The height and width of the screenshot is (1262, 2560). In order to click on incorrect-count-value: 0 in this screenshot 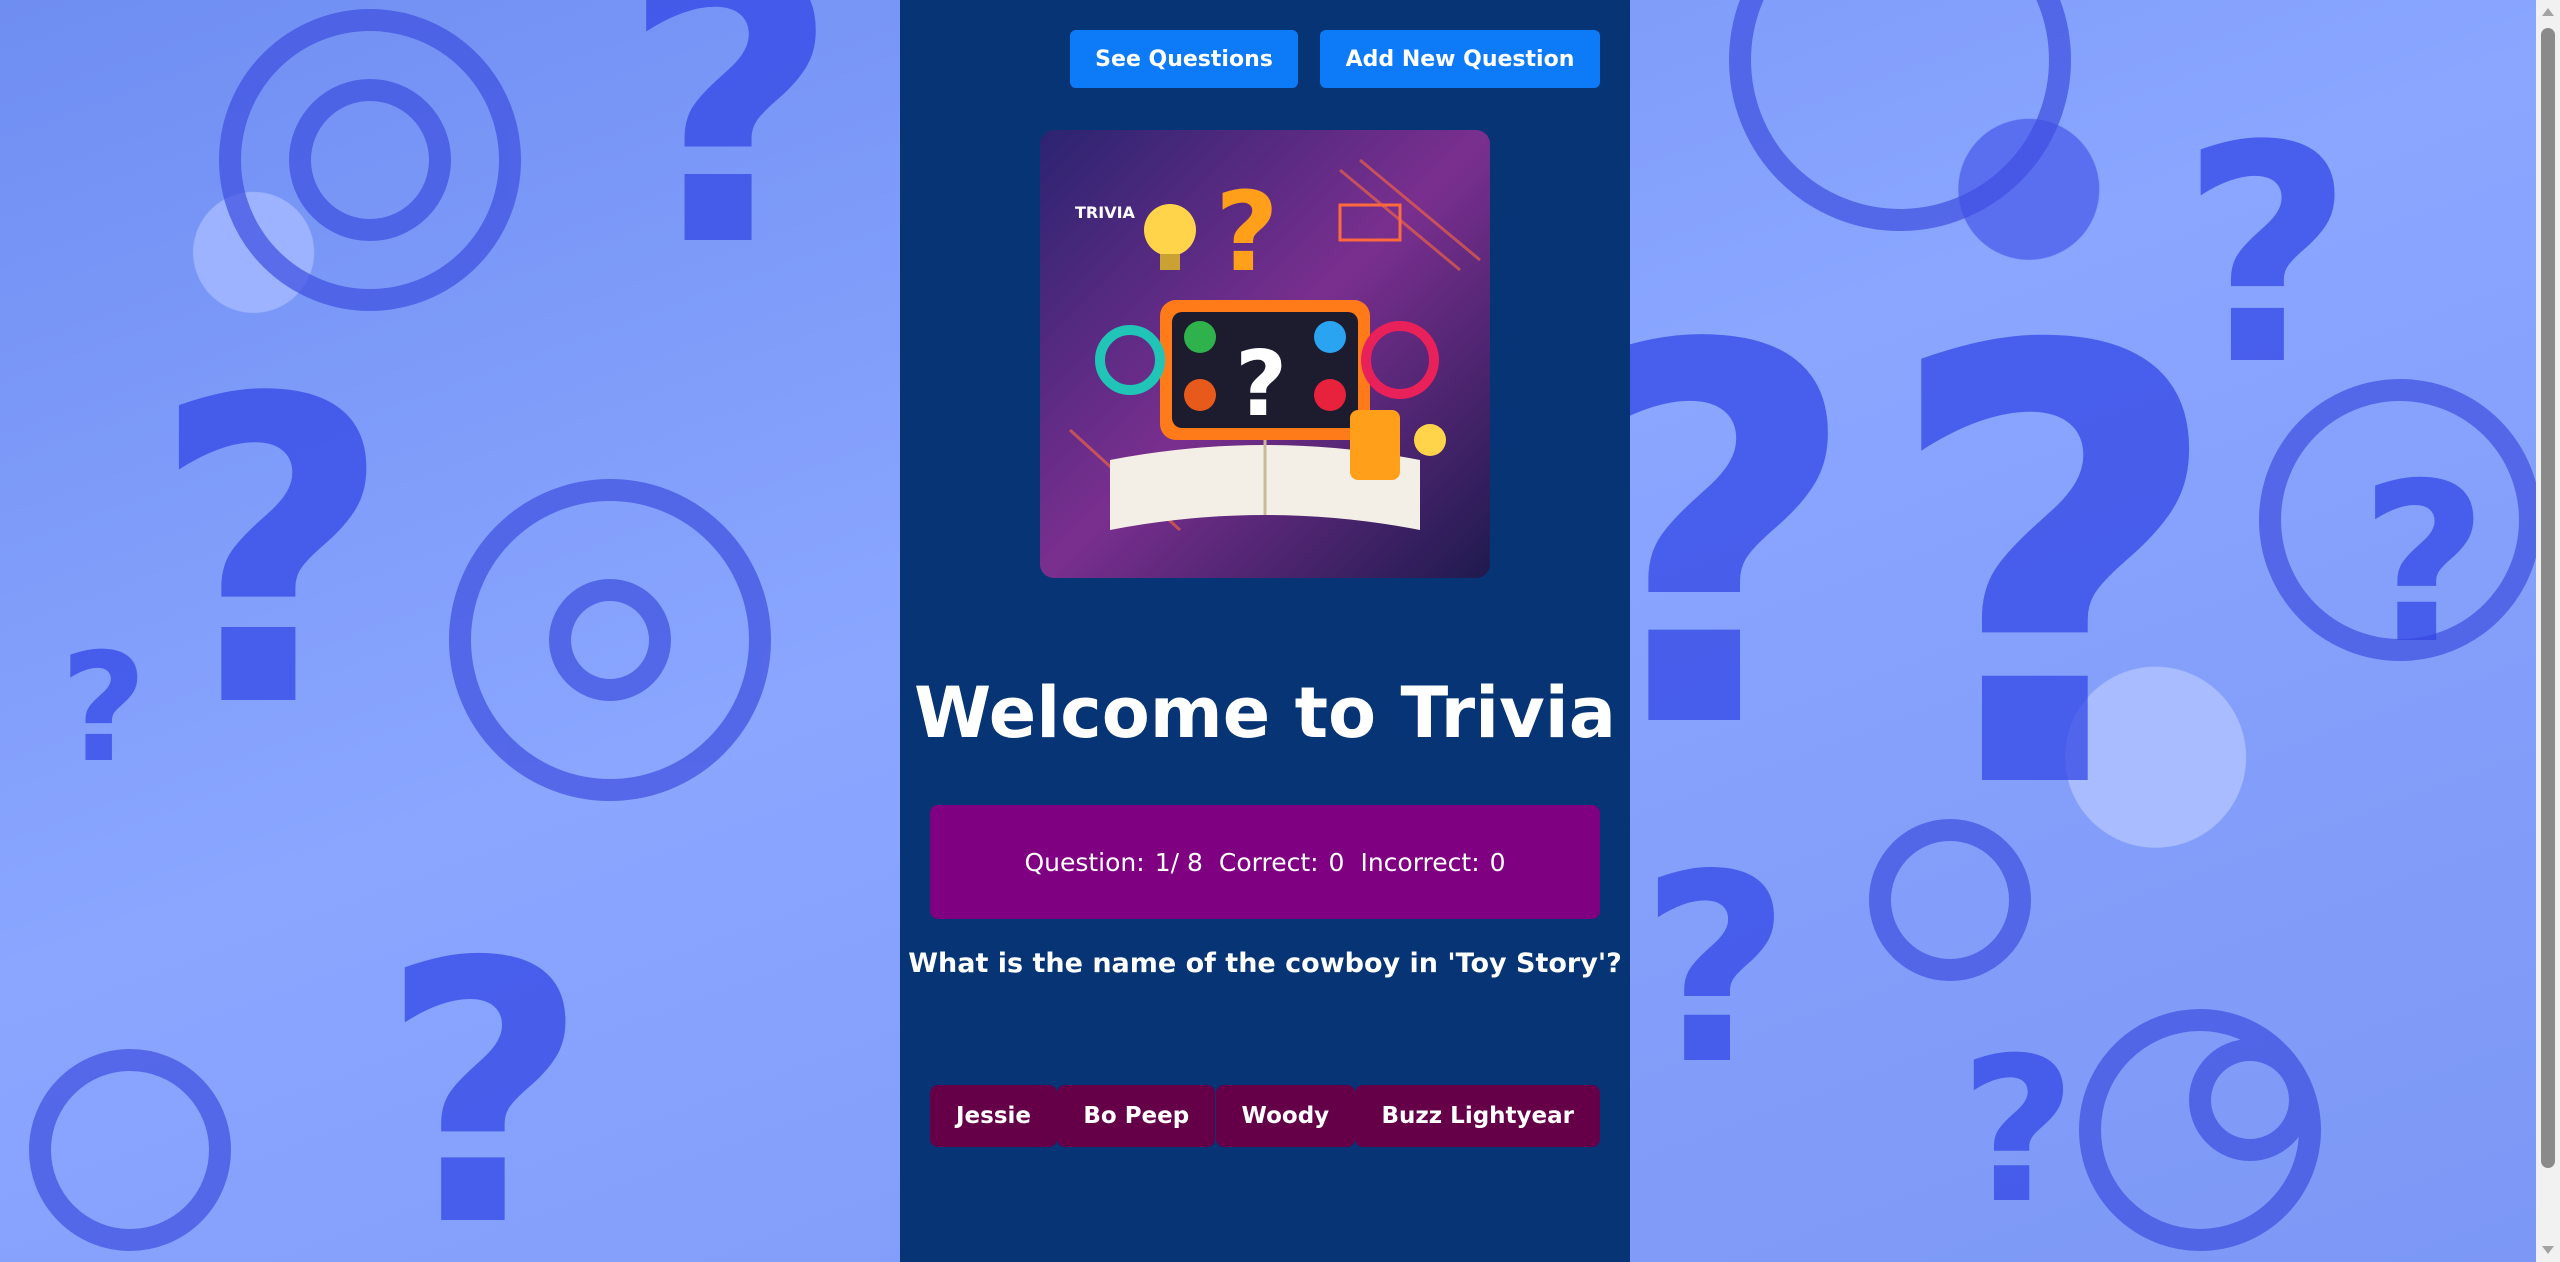, I will do `click(1497, 862)`.